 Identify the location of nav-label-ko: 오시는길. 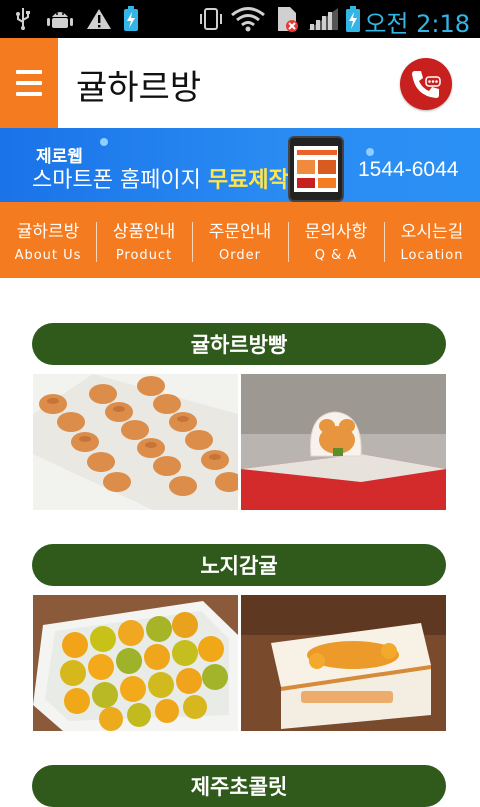
(432, 232).